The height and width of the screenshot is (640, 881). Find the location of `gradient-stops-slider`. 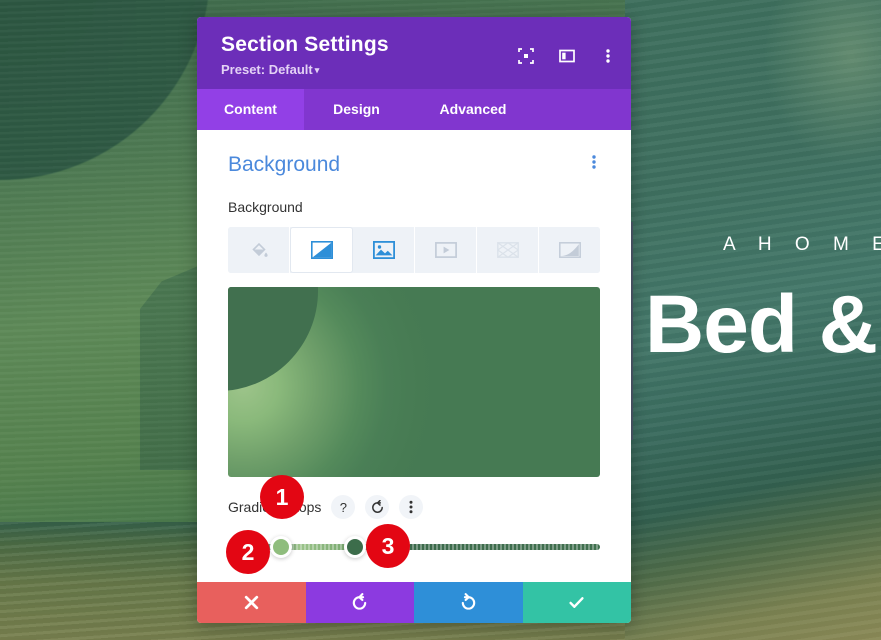

gradient-stops-slider is located at coordinates (414, 547).